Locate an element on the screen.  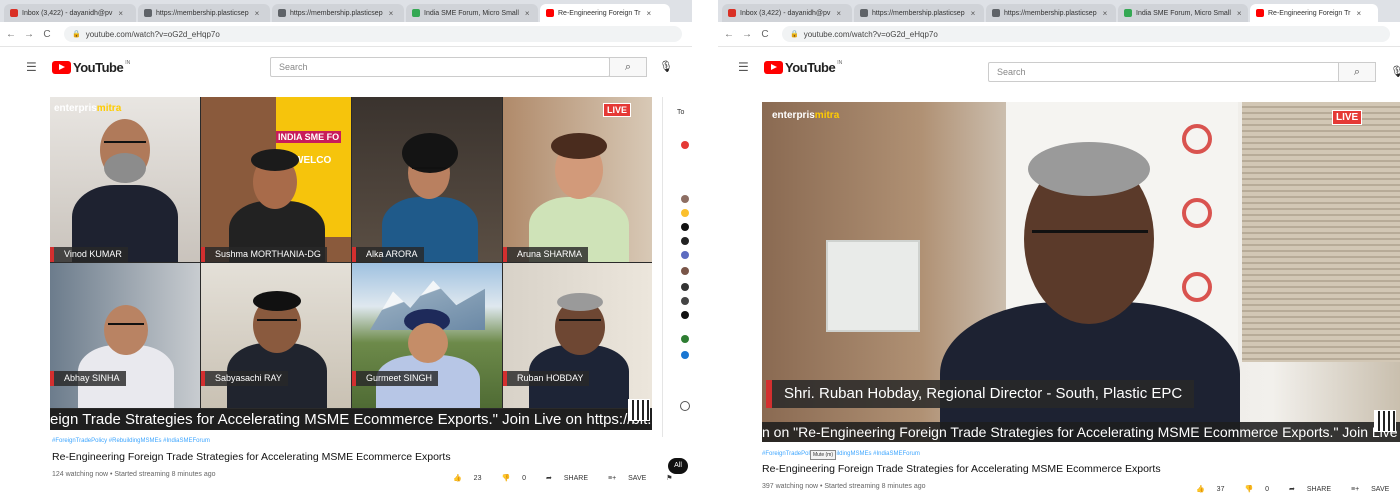
participant-tile: enterprismitra Vinod KUMAR is located at coordinates (125, 179).